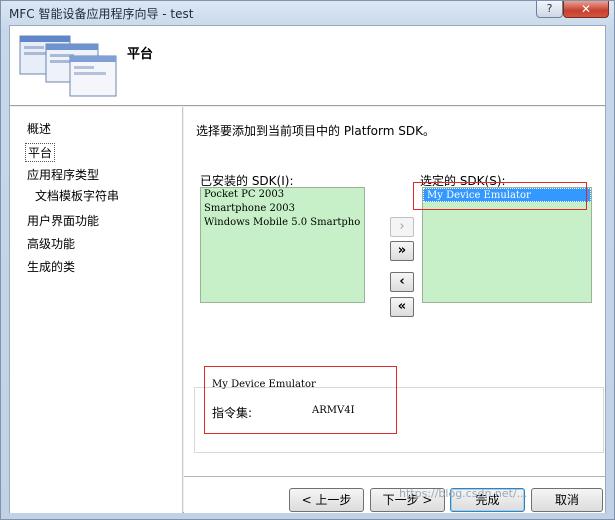 This screenshot has width=615, height=520. What do you see at coordinates (549, 9) in the screenshot?
I see `help-button: ?` at bounding box center [549, 9].